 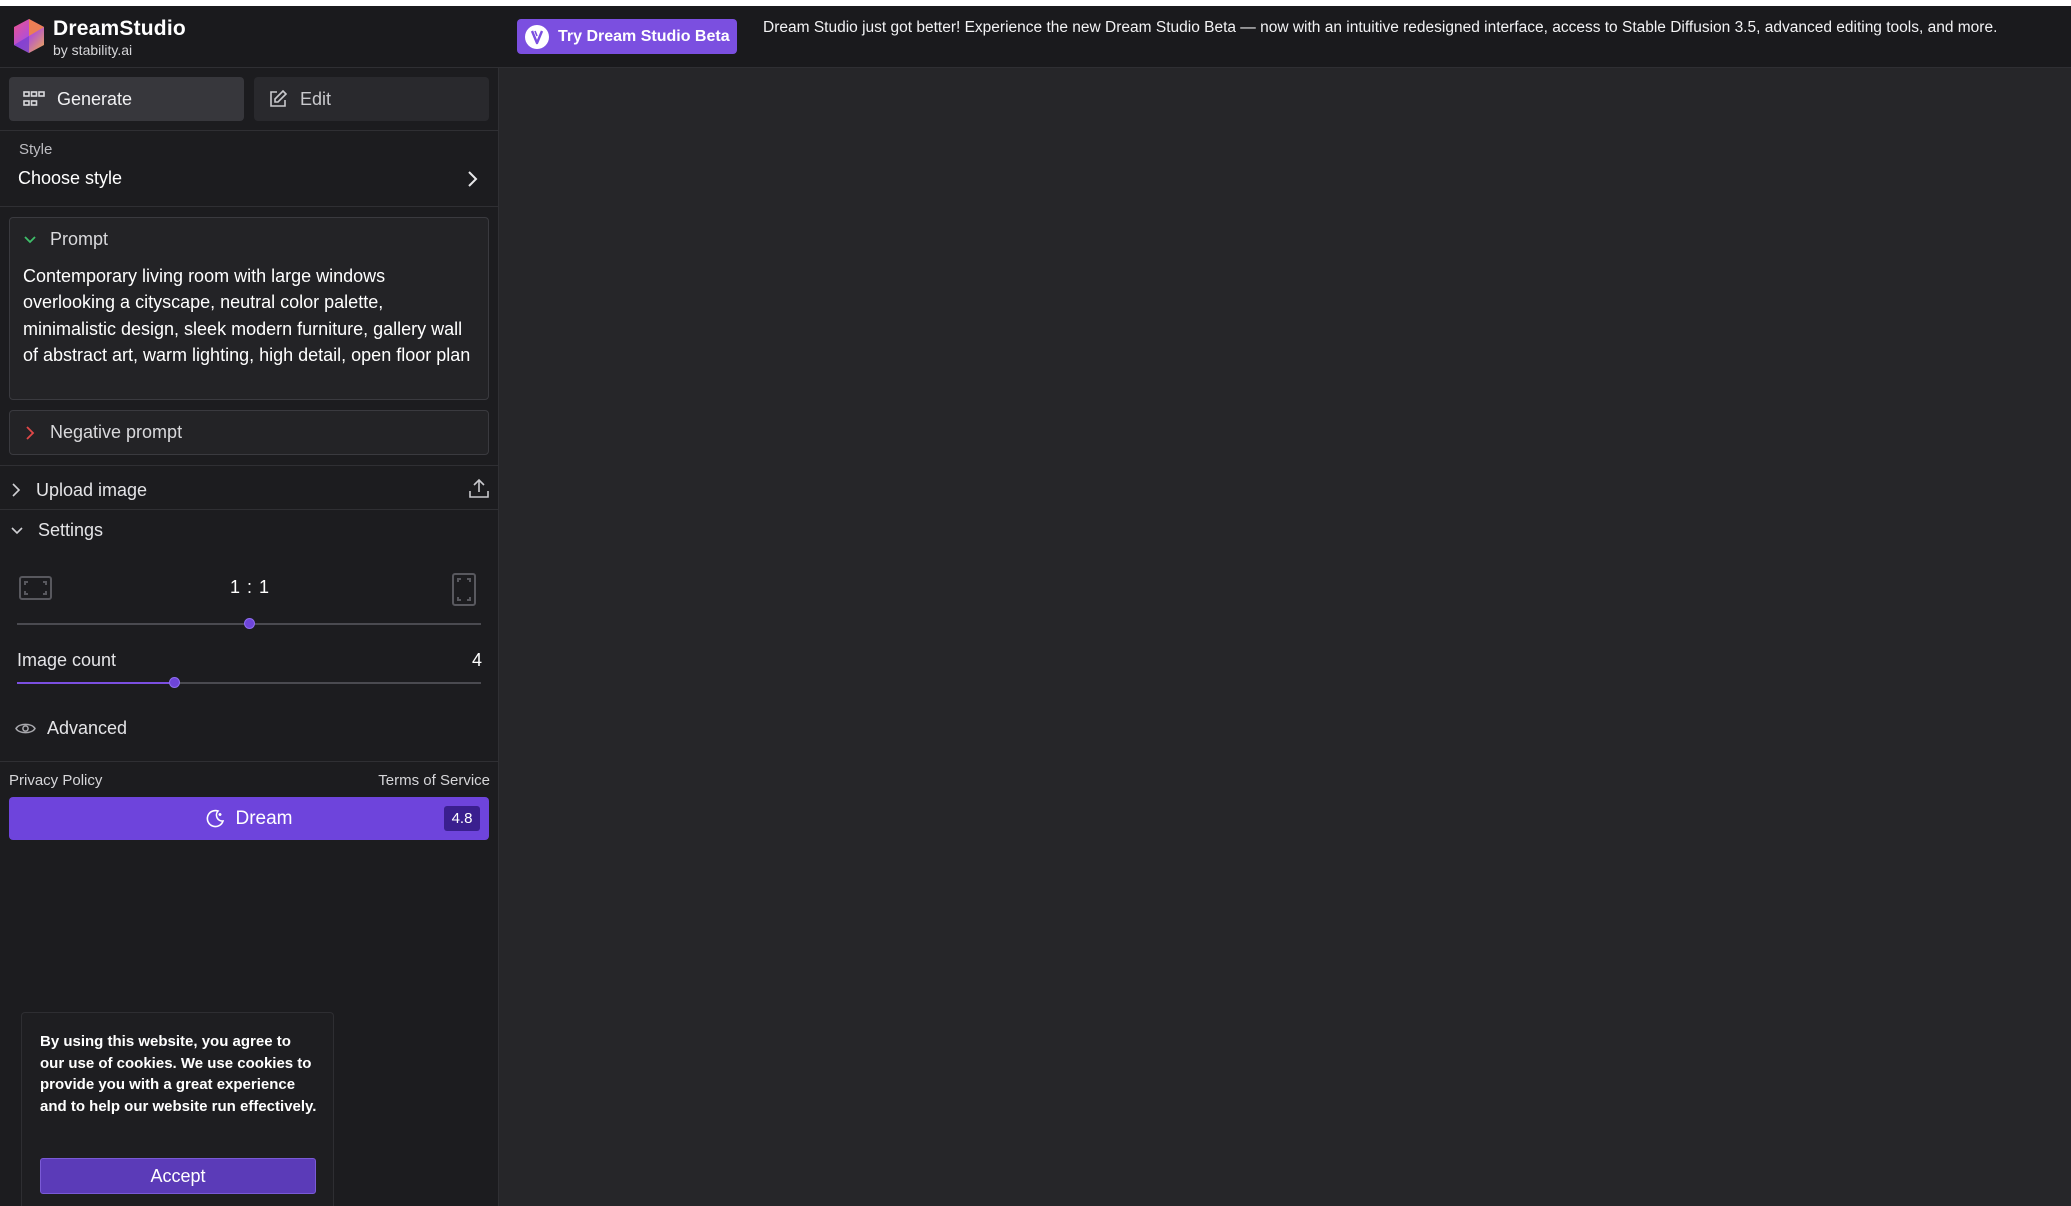 I want to click on dream-button: Dream 4.8, so click(x=249, y=818).